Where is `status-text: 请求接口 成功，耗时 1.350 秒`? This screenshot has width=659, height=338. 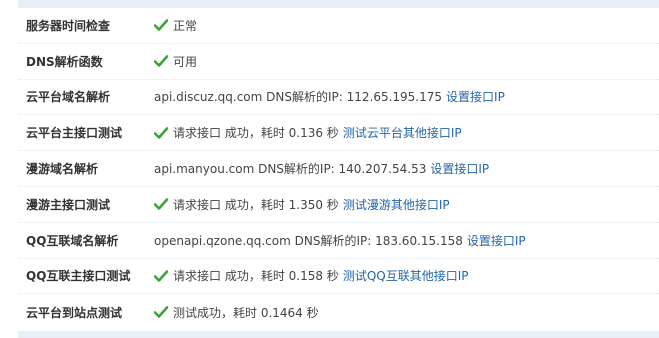
status-text: 请求接口 成功，耗时 1.350 秒 is located at coordinates (256, 204).